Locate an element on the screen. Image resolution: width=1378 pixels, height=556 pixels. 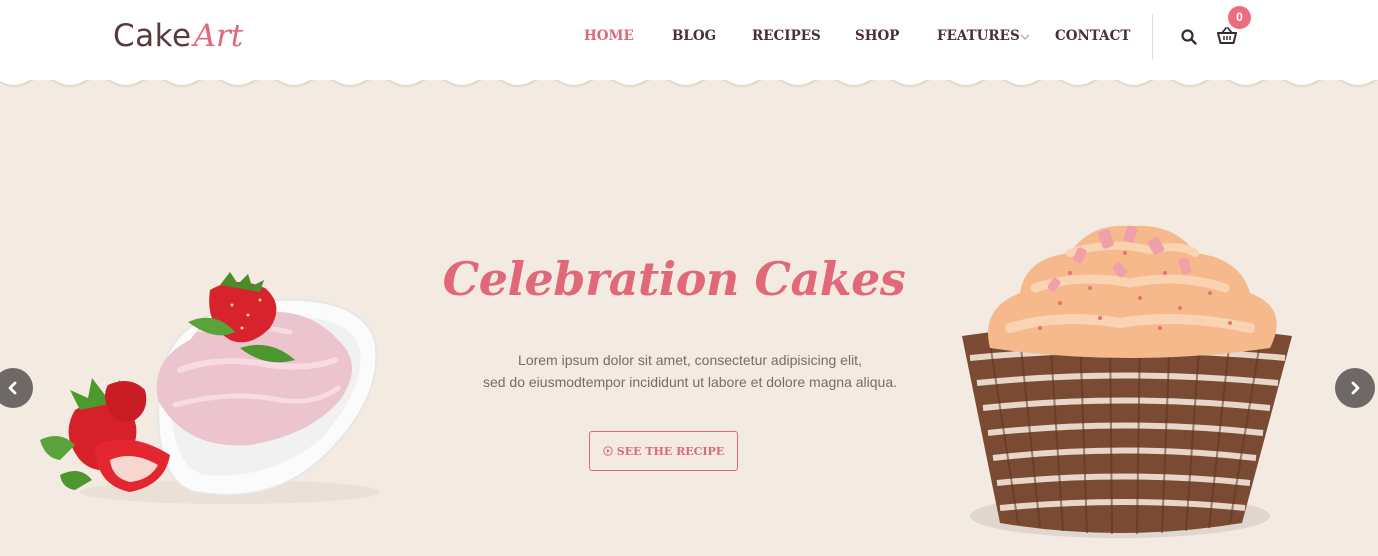
cart-count-badge: 0 is located at coordinates (1239, 17).